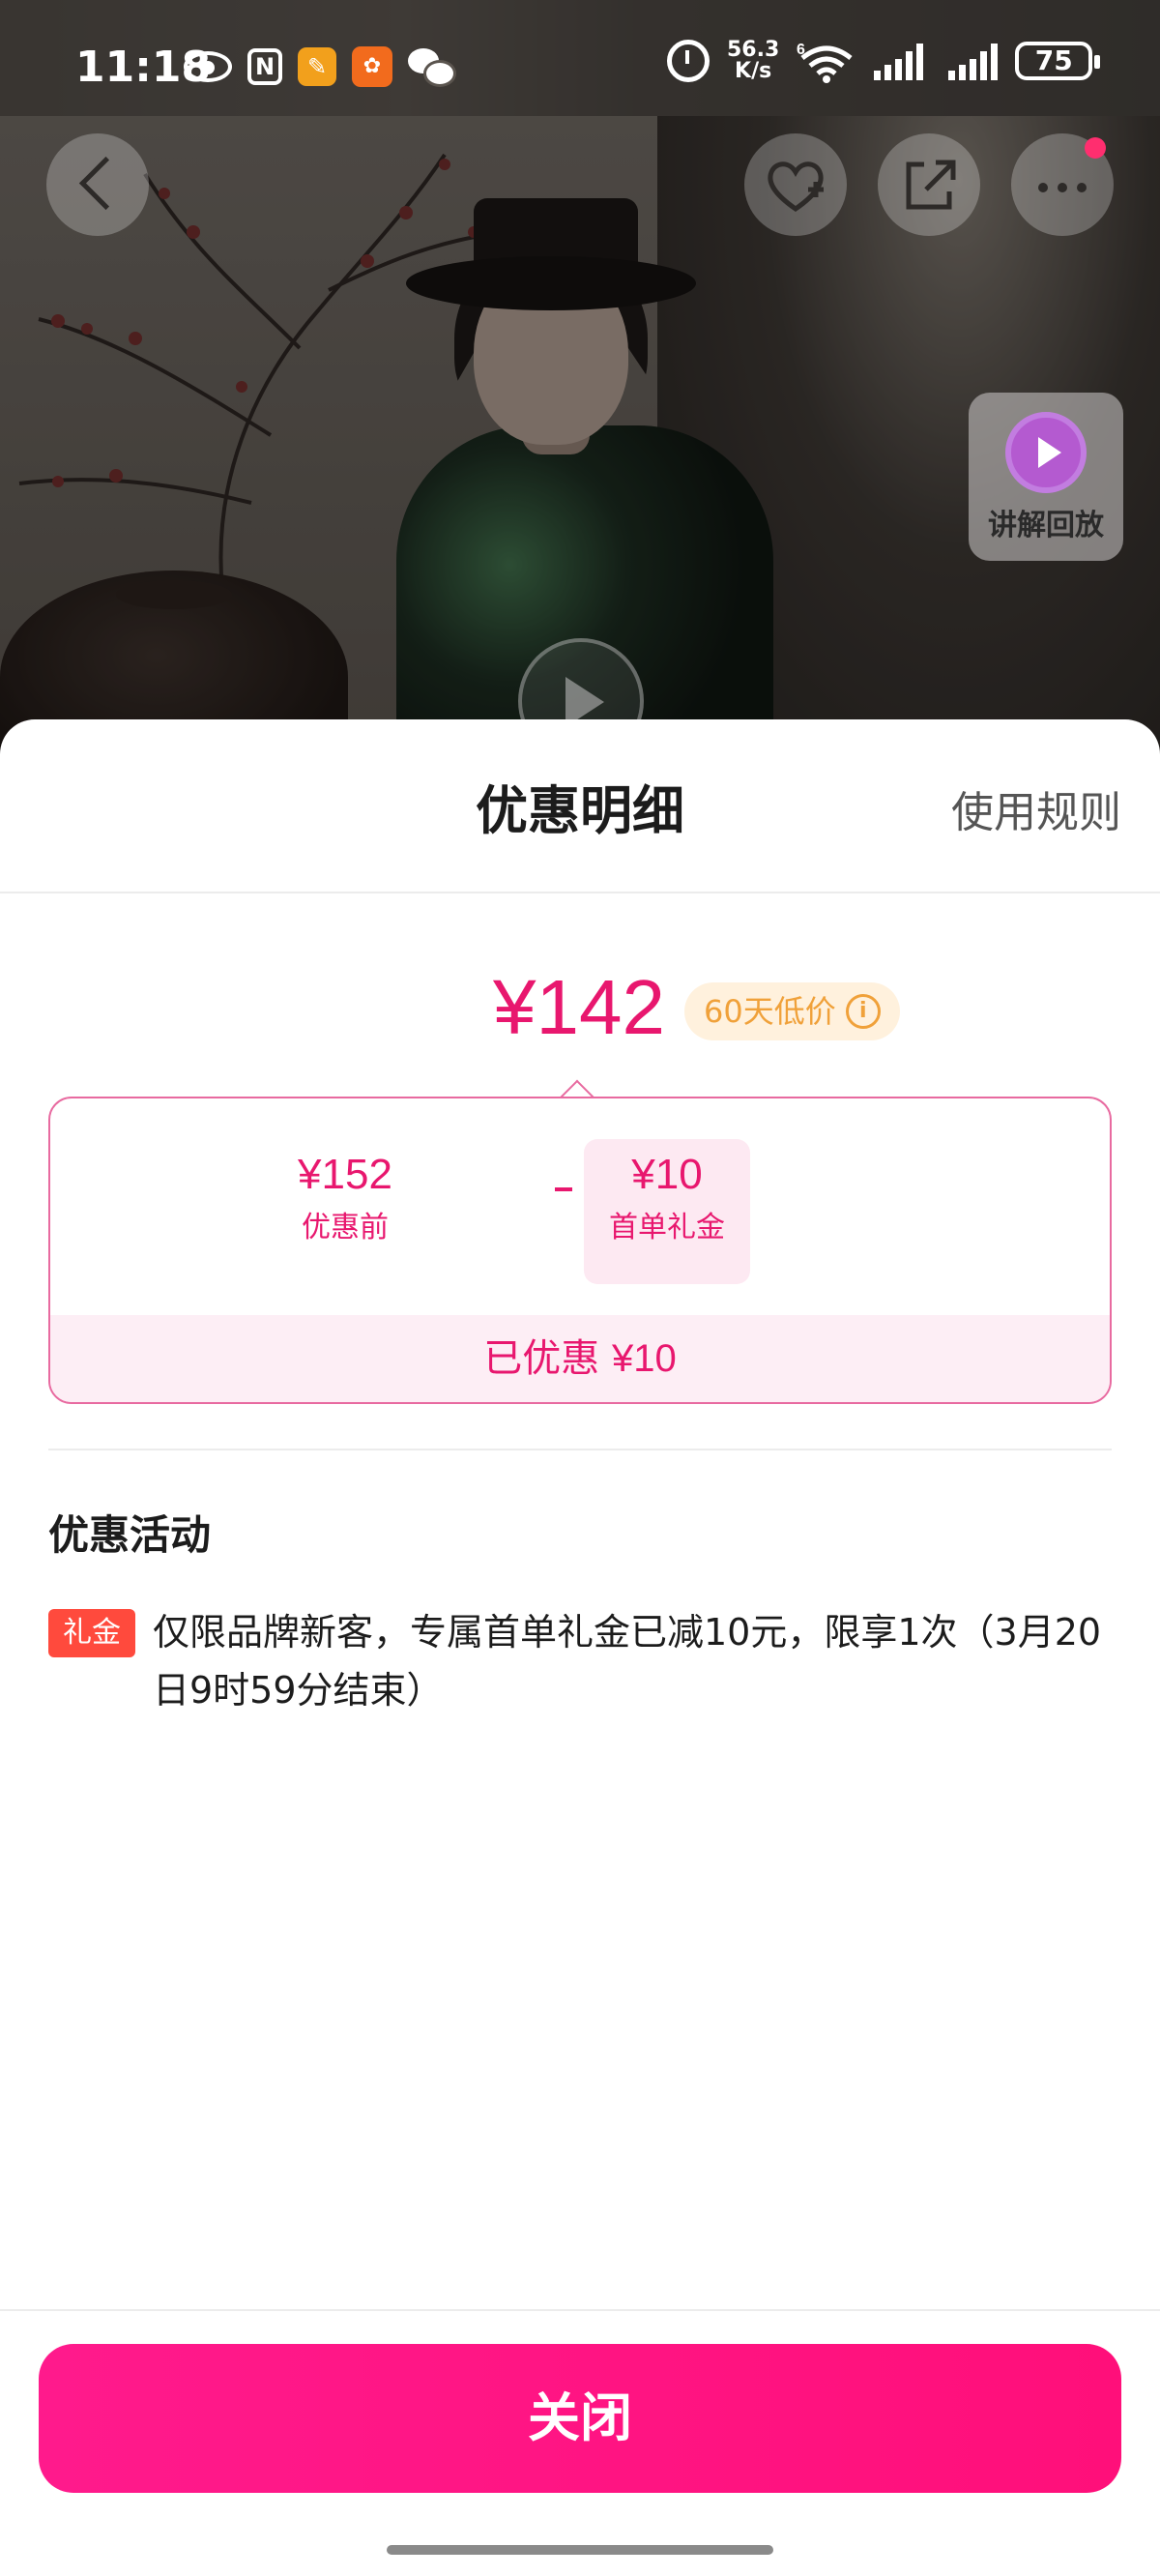 The height and width of the screenshot is (2576, 1160). I want to click on network-speed-value: 56.3, so click(753, 50).